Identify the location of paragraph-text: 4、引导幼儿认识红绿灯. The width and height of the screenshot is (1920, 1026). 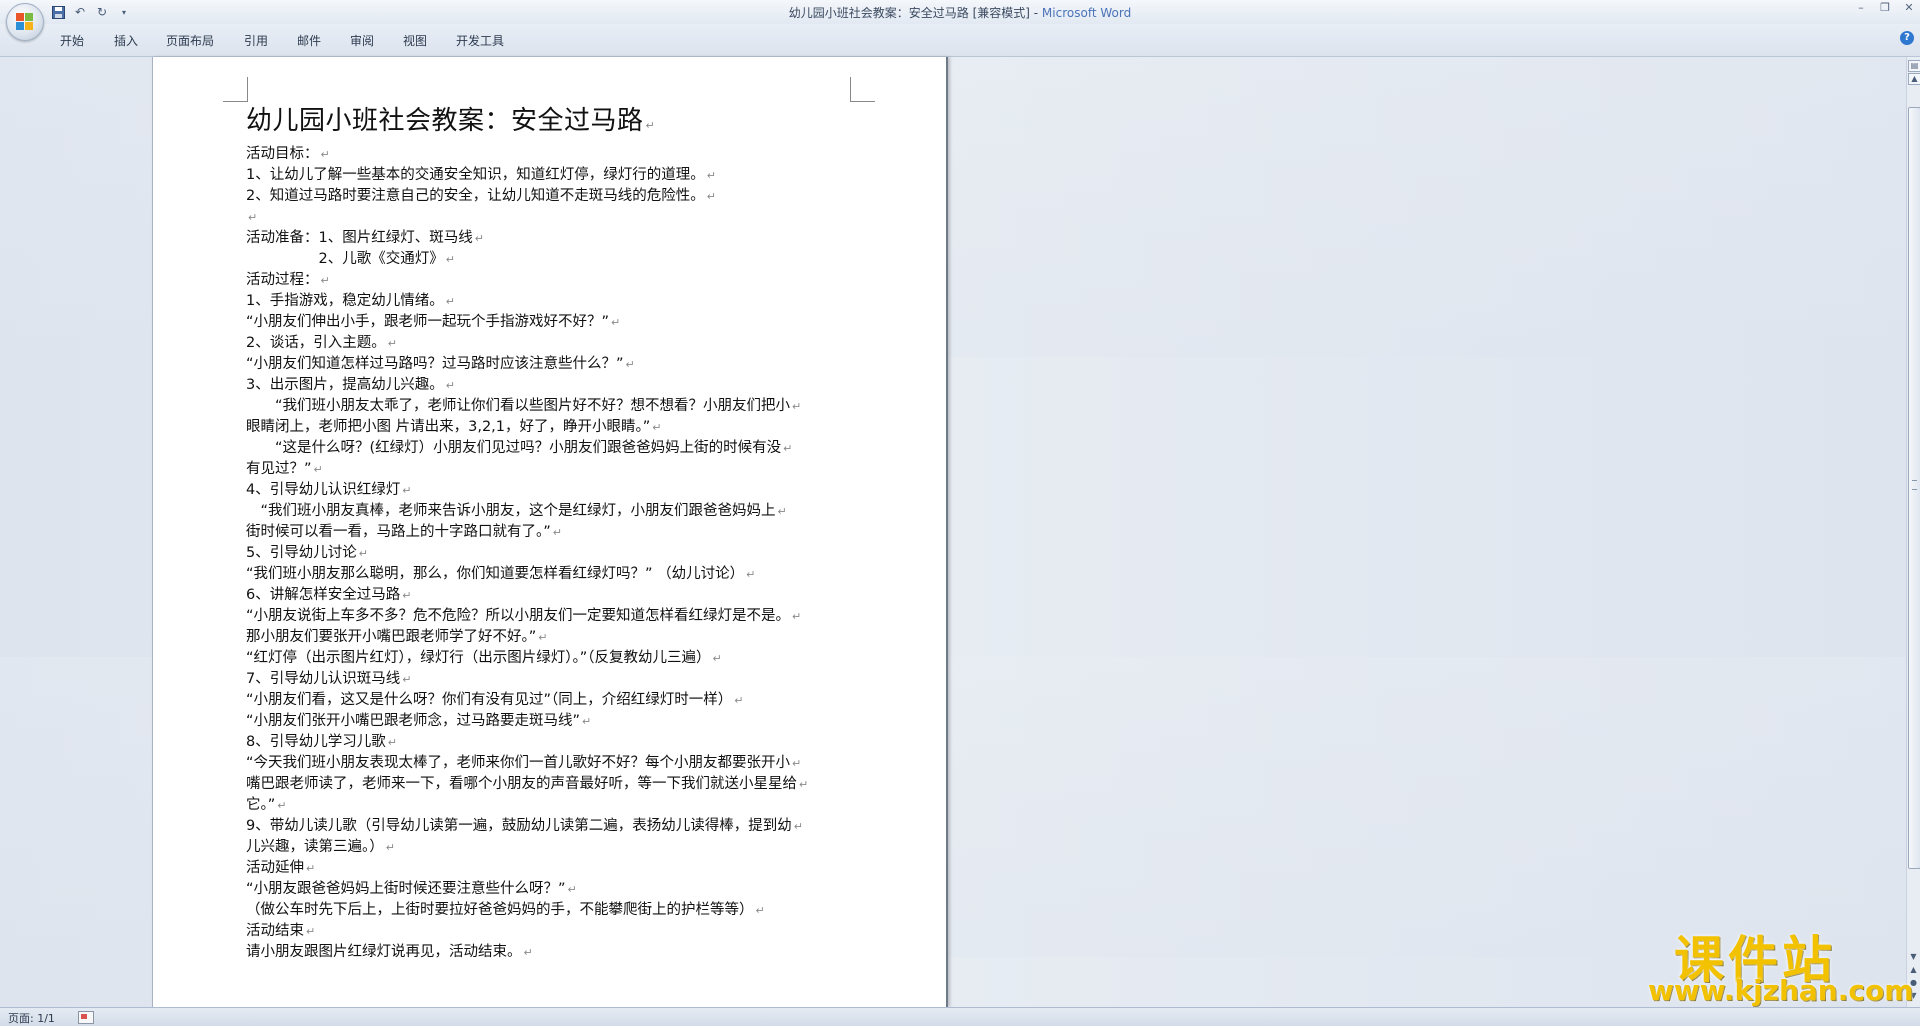
(323, 490).